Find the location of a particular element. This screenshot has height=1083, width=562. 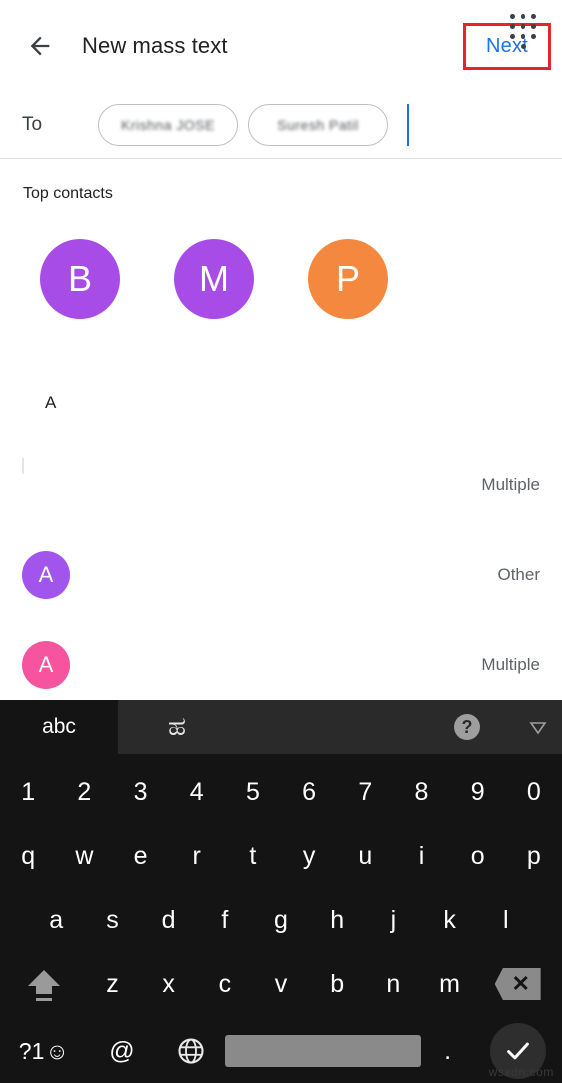

period-key: . is located at coordinates (447, 1051).